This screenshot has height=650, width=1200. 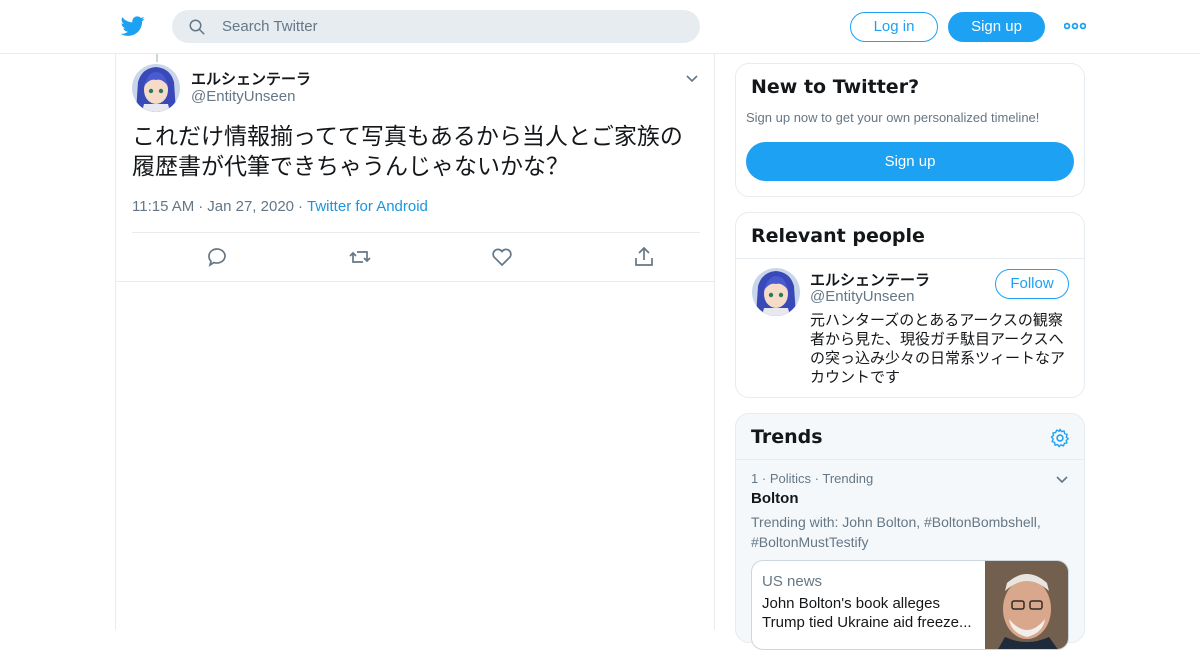 I want to click on tweet-date: Jan 27, 2020, so click(x=250, y=206).